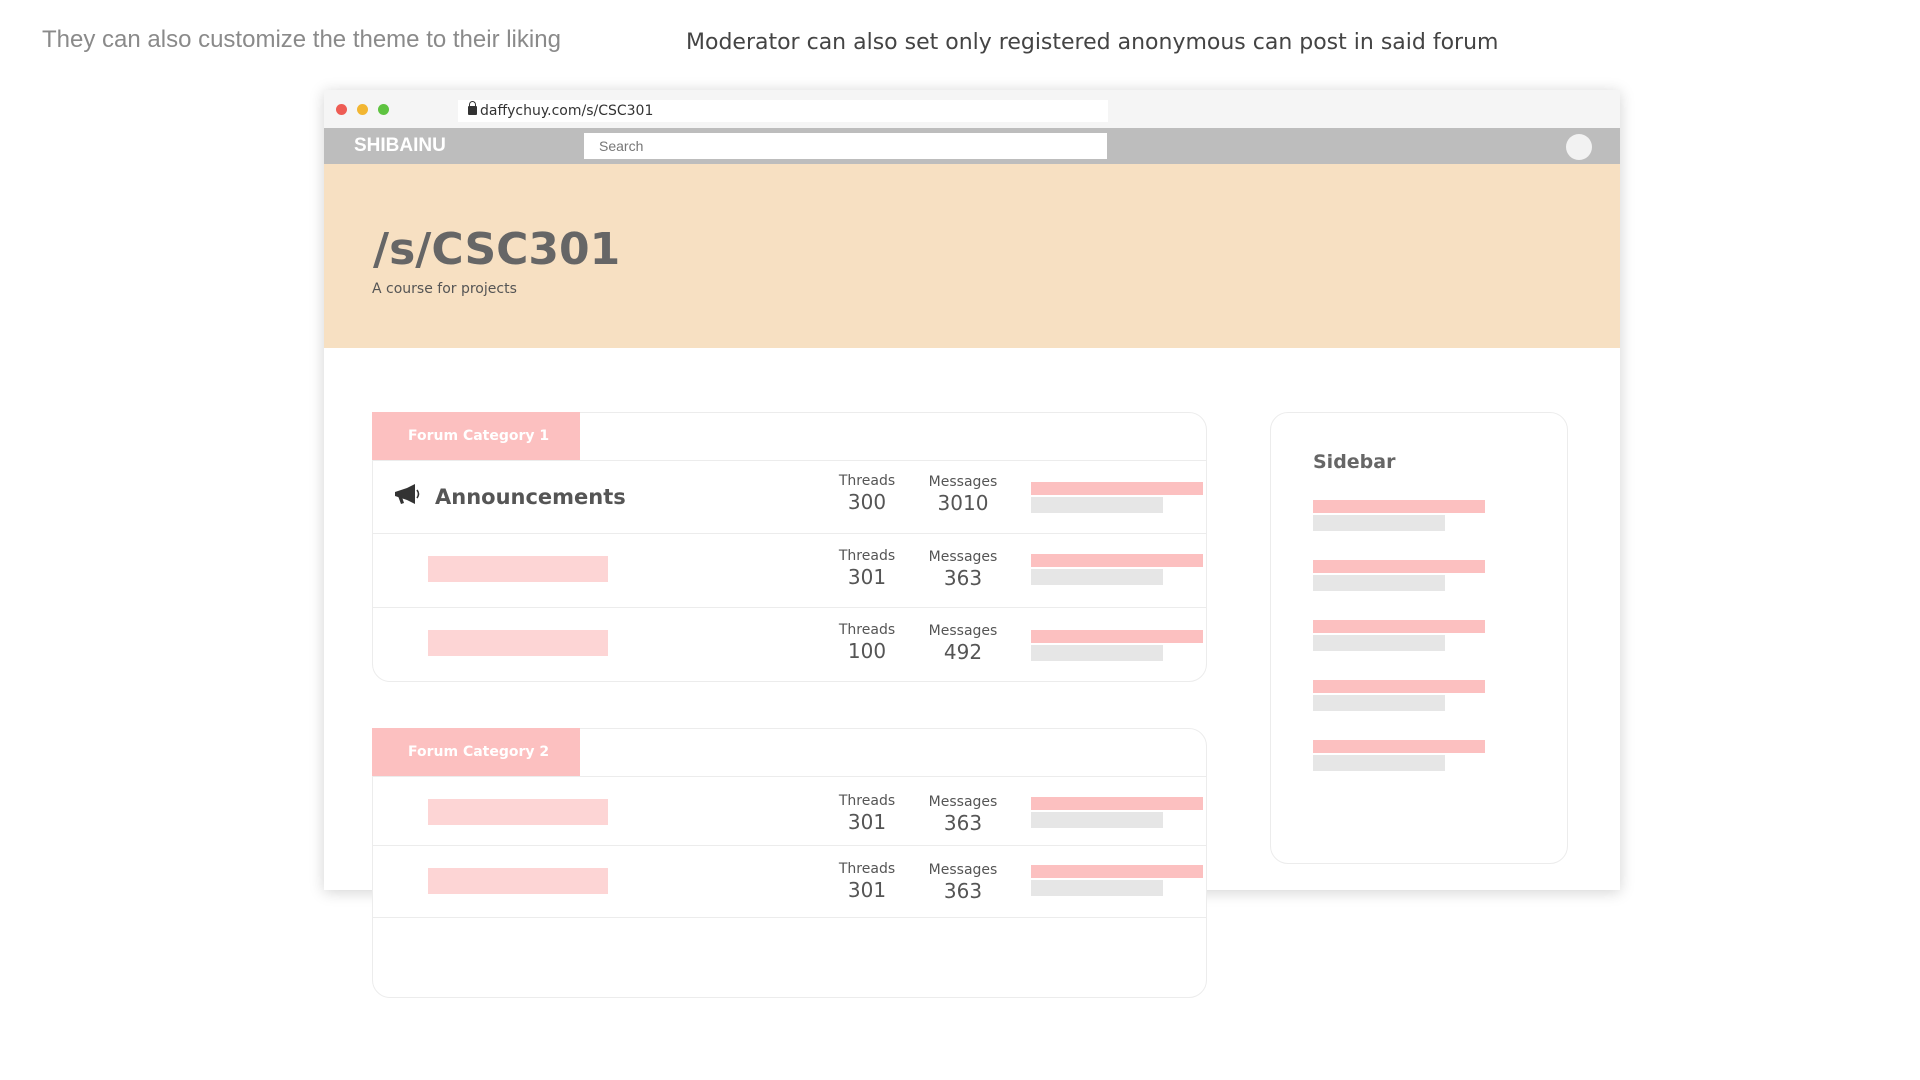 Image resolution: width=1920 pixels, height=1080 pixels. What do you see at coordinates (362, 109) in the screenshot?
I see `minimize-window-dot` at bounding box center [362, 109].